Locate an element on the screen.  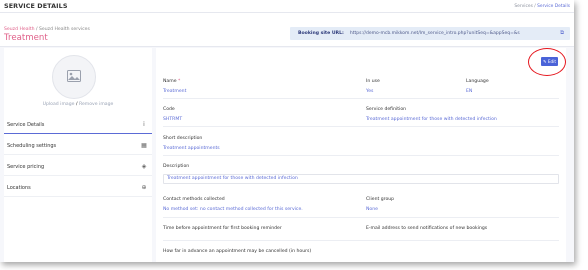
breadcrumb-current: Service Details is located at coordinates (553, 6).